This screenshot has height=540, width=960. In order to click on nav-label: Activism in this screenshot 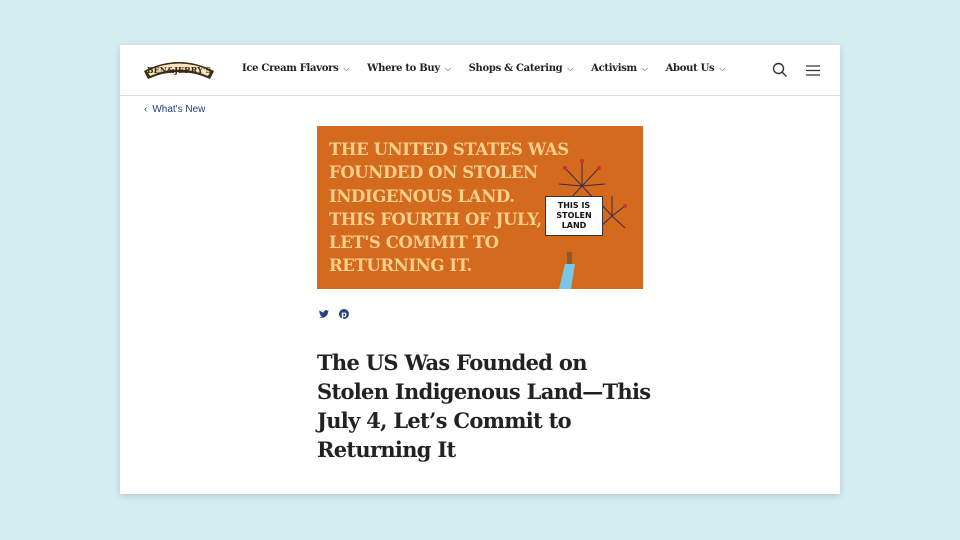, I will do `click(614, 68)`.